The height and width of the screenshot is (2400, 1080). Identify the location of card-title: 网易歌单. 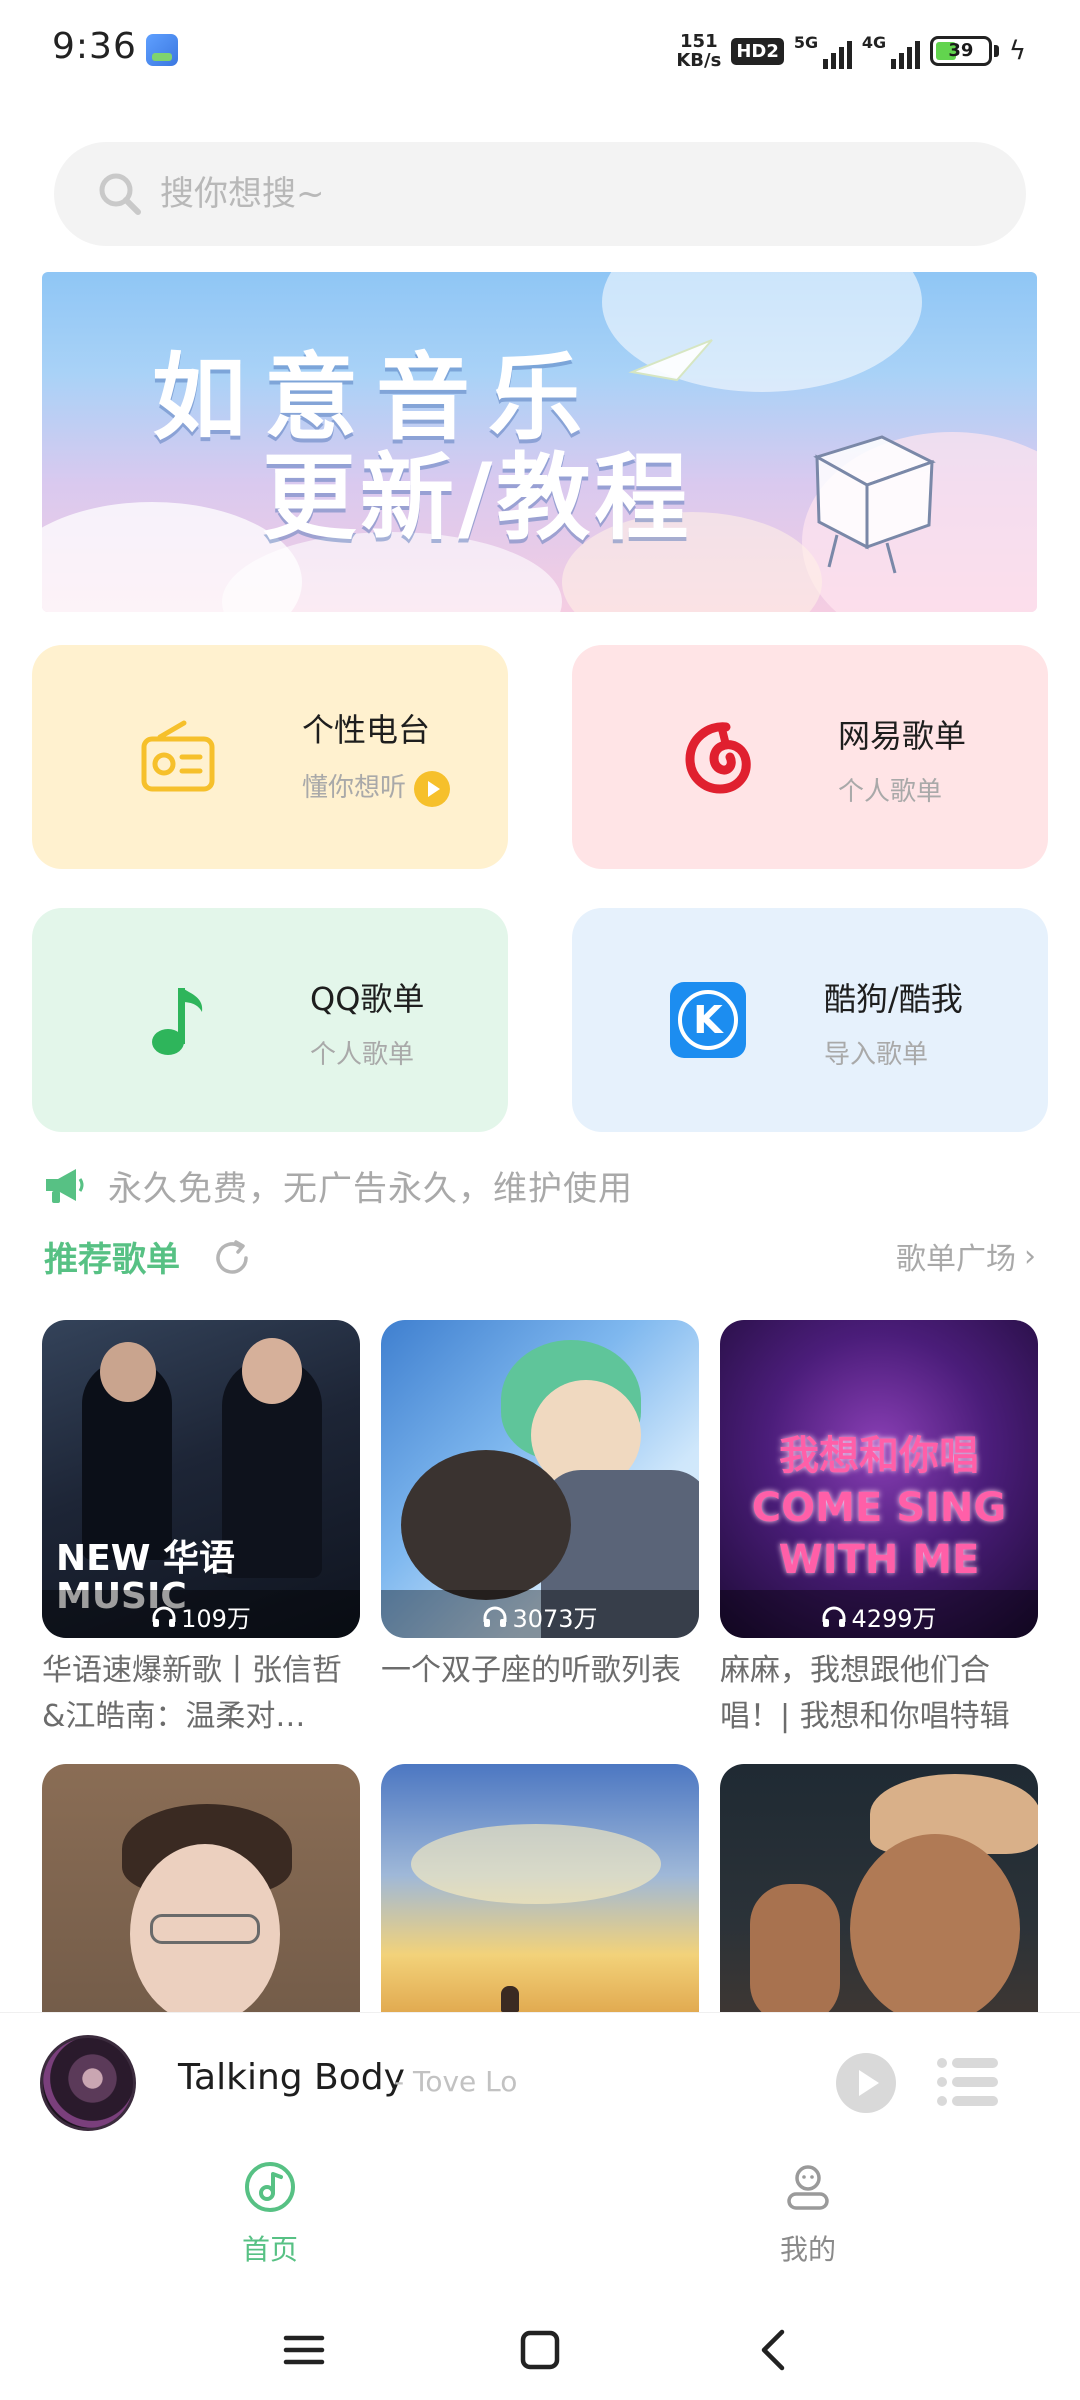
(902, 736).